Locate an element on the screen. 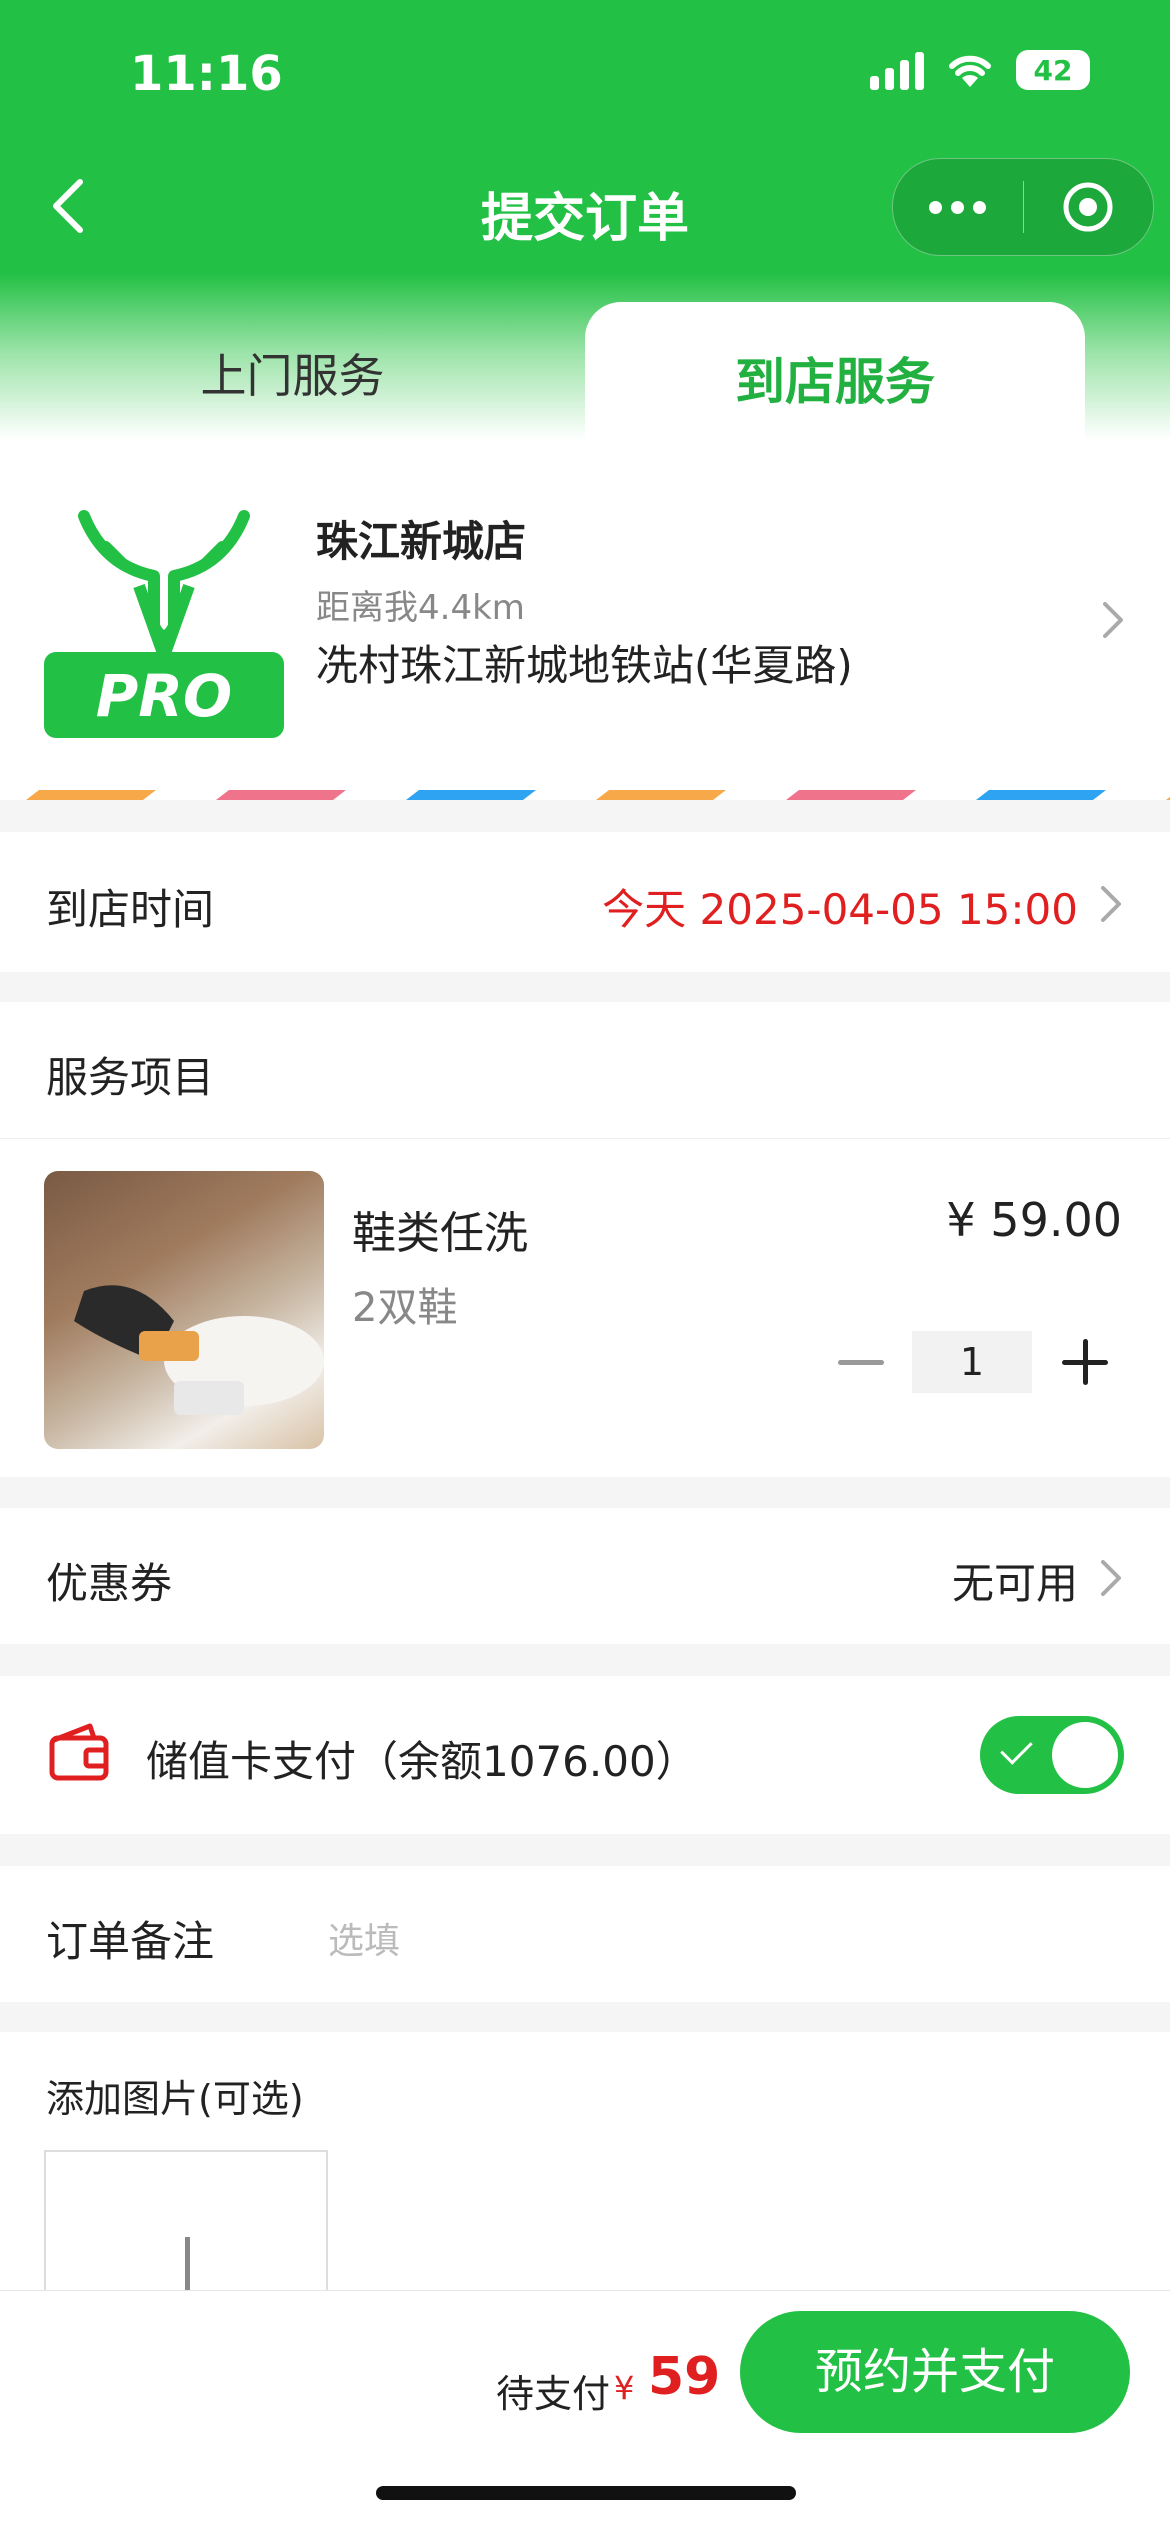 The width and height of the screenshot is (1170, 2533). stored-card-label: 储值卡支付（余额1076.00） is located at coordinates (422, 1761).